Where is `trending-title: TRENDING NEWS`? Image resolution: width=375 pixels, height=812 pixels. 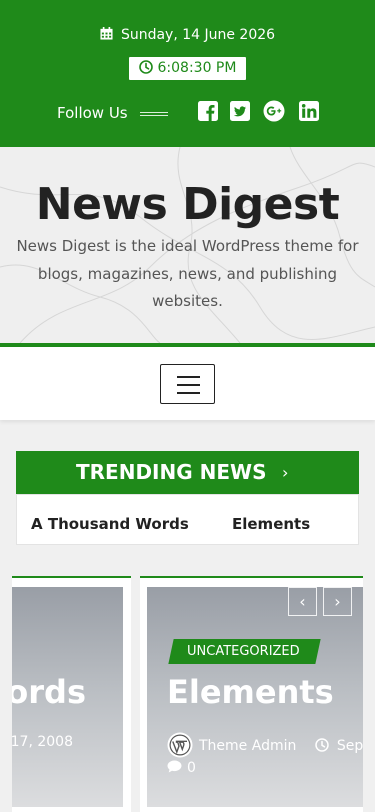
trending-title: TRENDING NEWS is located at coordinates (171, 472).